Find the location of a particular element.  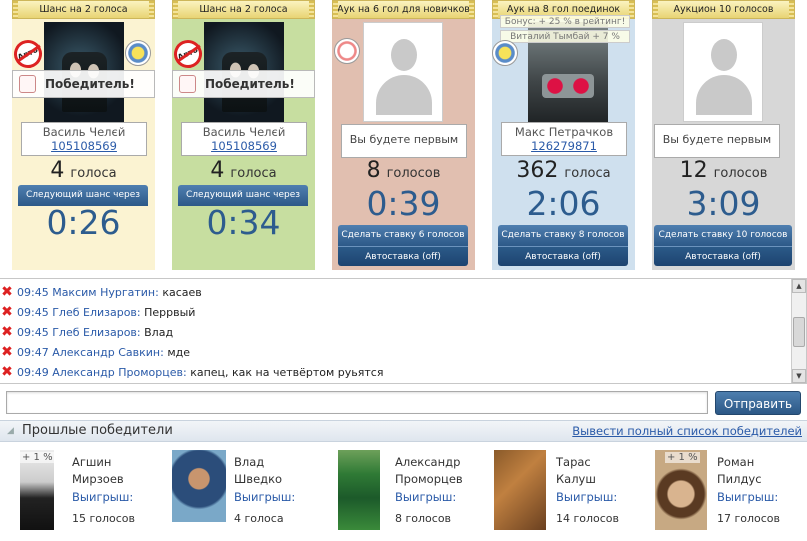

collapse-arrow-icon: ◢ is located at coordinates (10, 431).